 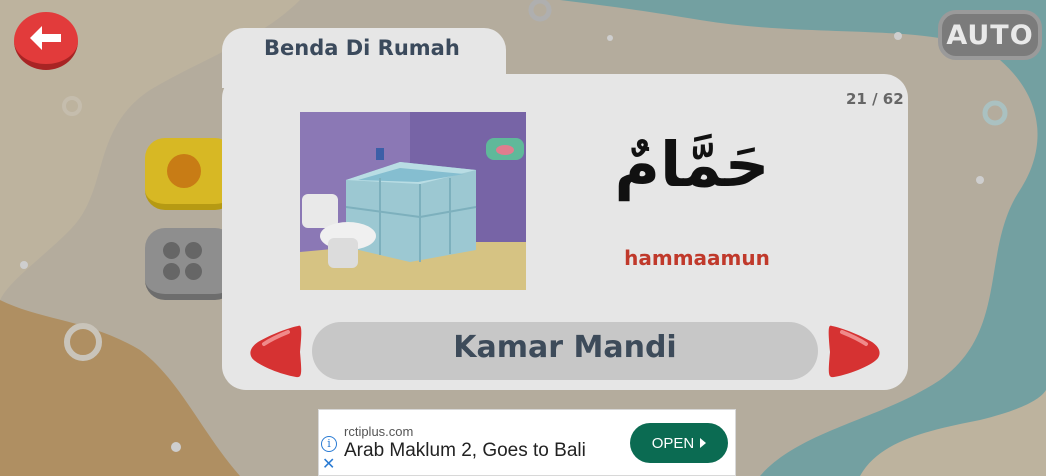 What do you see at coordinates (329, 444) in the screenshot?
I see `info-icon: i` at bounding box center [329, 444].